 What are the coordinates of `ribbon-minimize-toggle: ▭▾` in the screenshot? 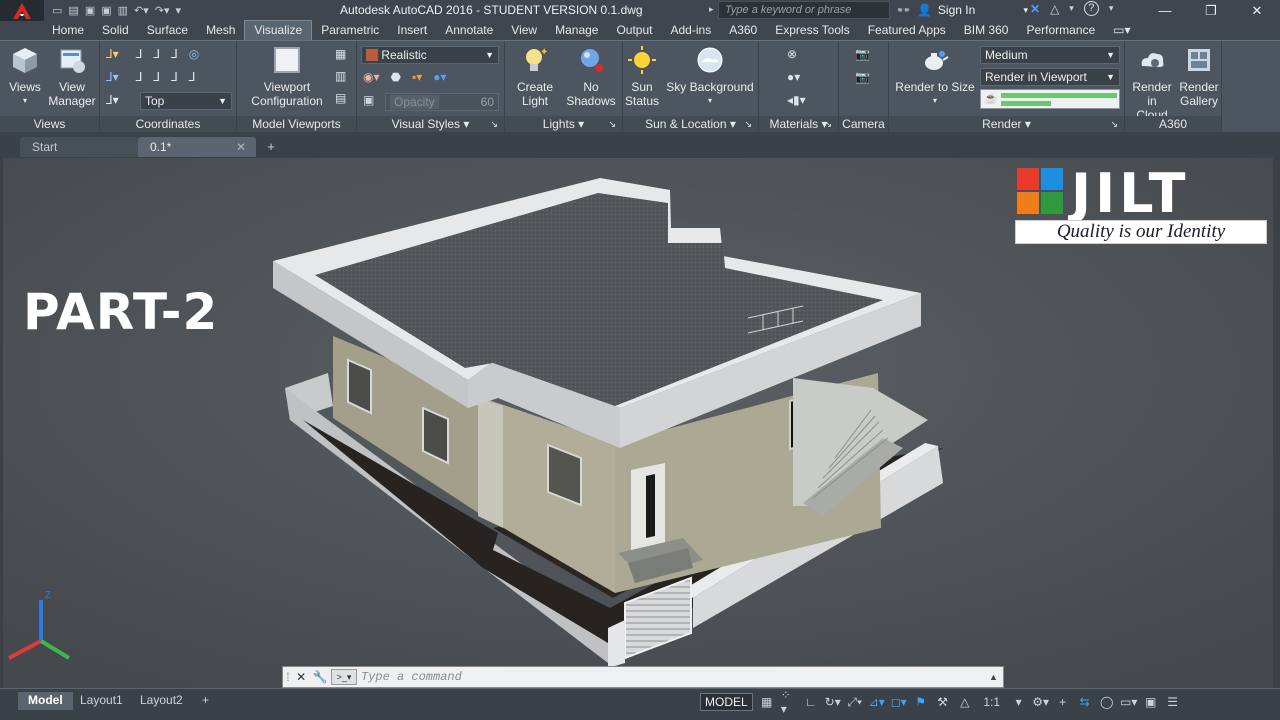 It's located at (1121, 30).